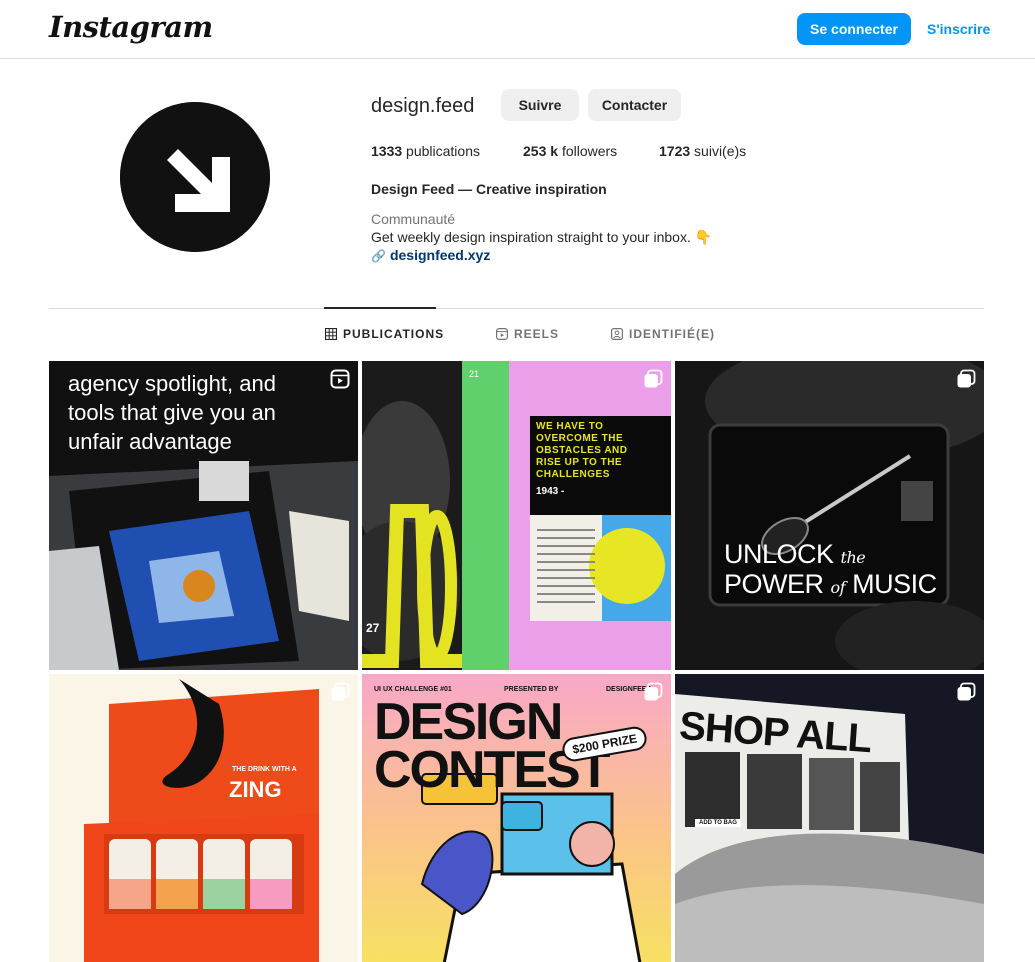  Describe the element at coordinates (718, 823) in the screenshot. I see `add-to-bag-label: ADD TO BAG` at that location.